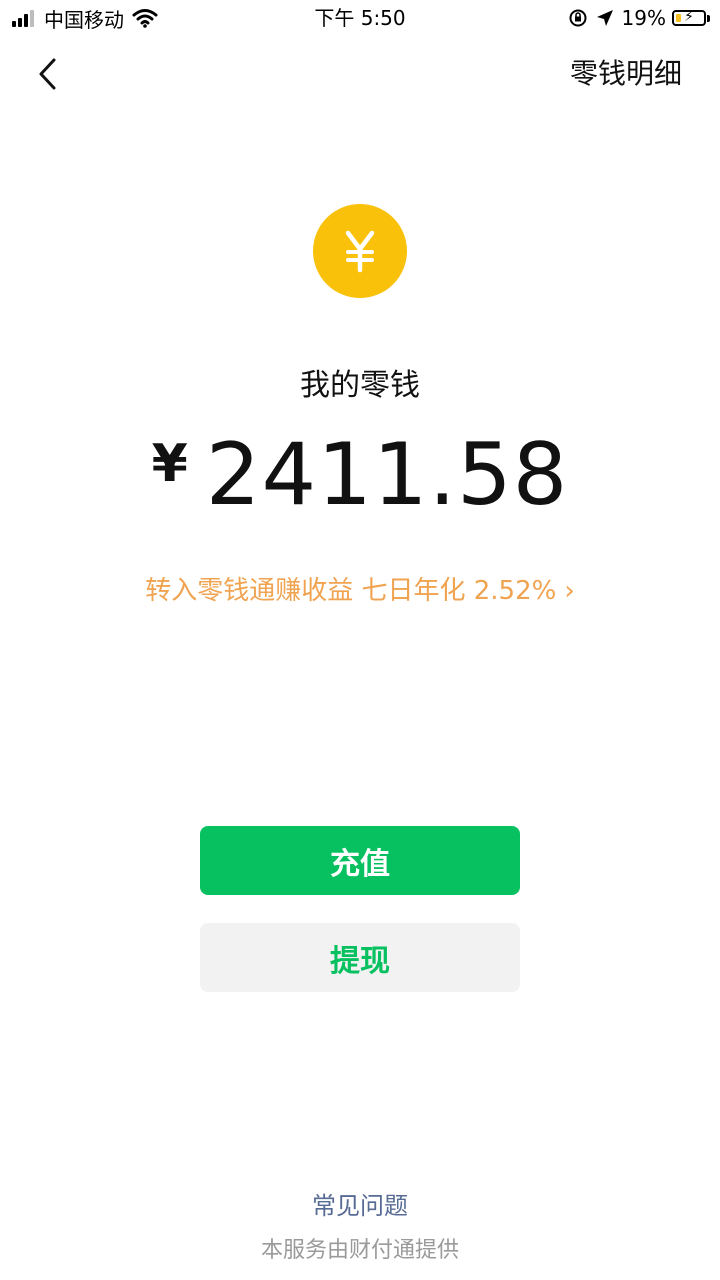 The height and width of the screenshot is (1280, 720). I want to click on chevron-right-icon: ›, so click(569, 591).